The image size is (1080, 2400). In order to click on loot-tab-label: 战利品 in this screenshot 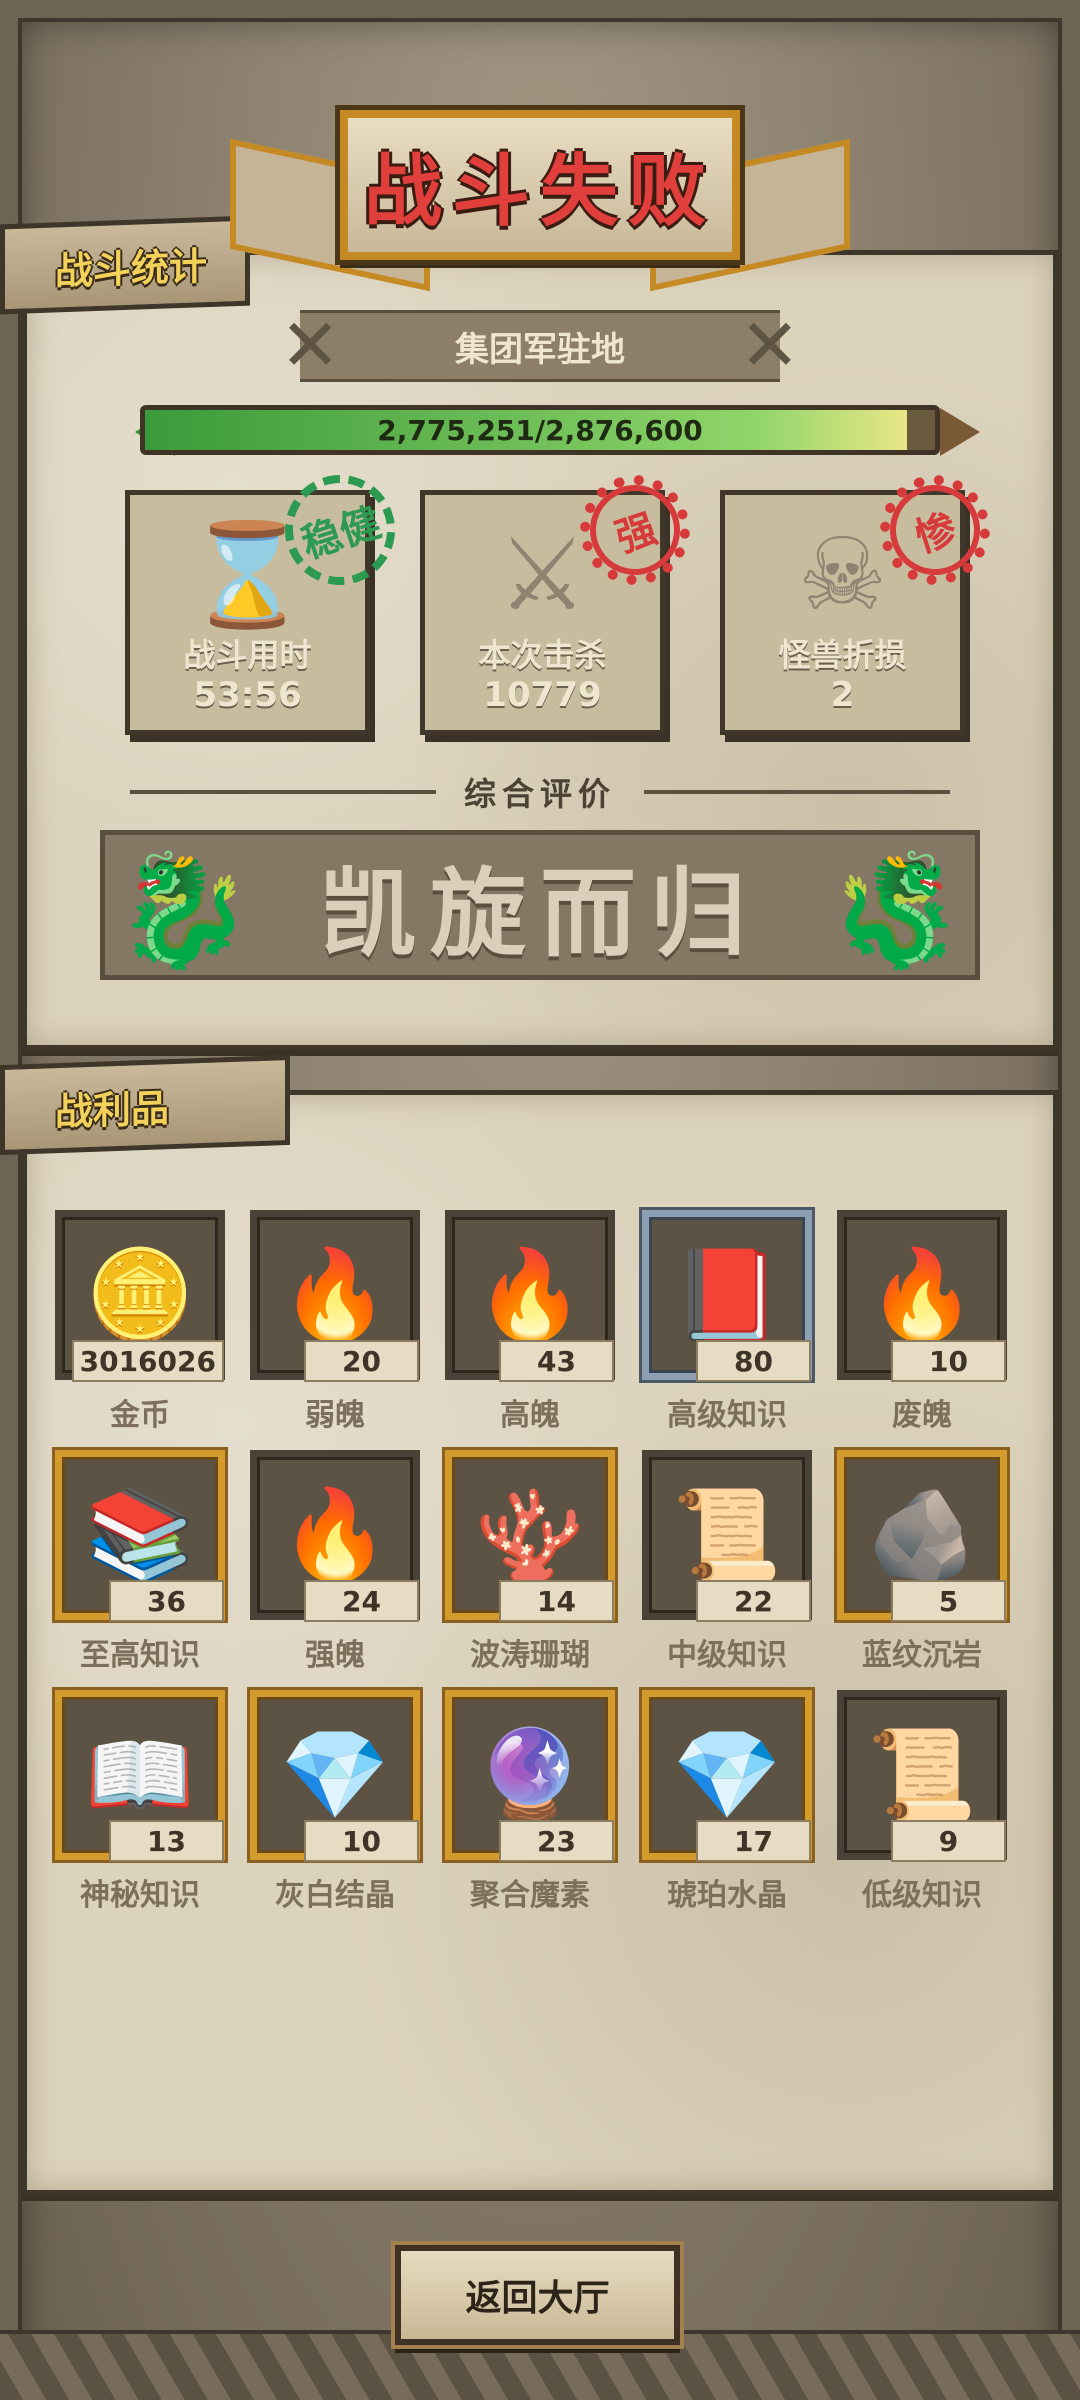, I will do `click(112, 1110)`.